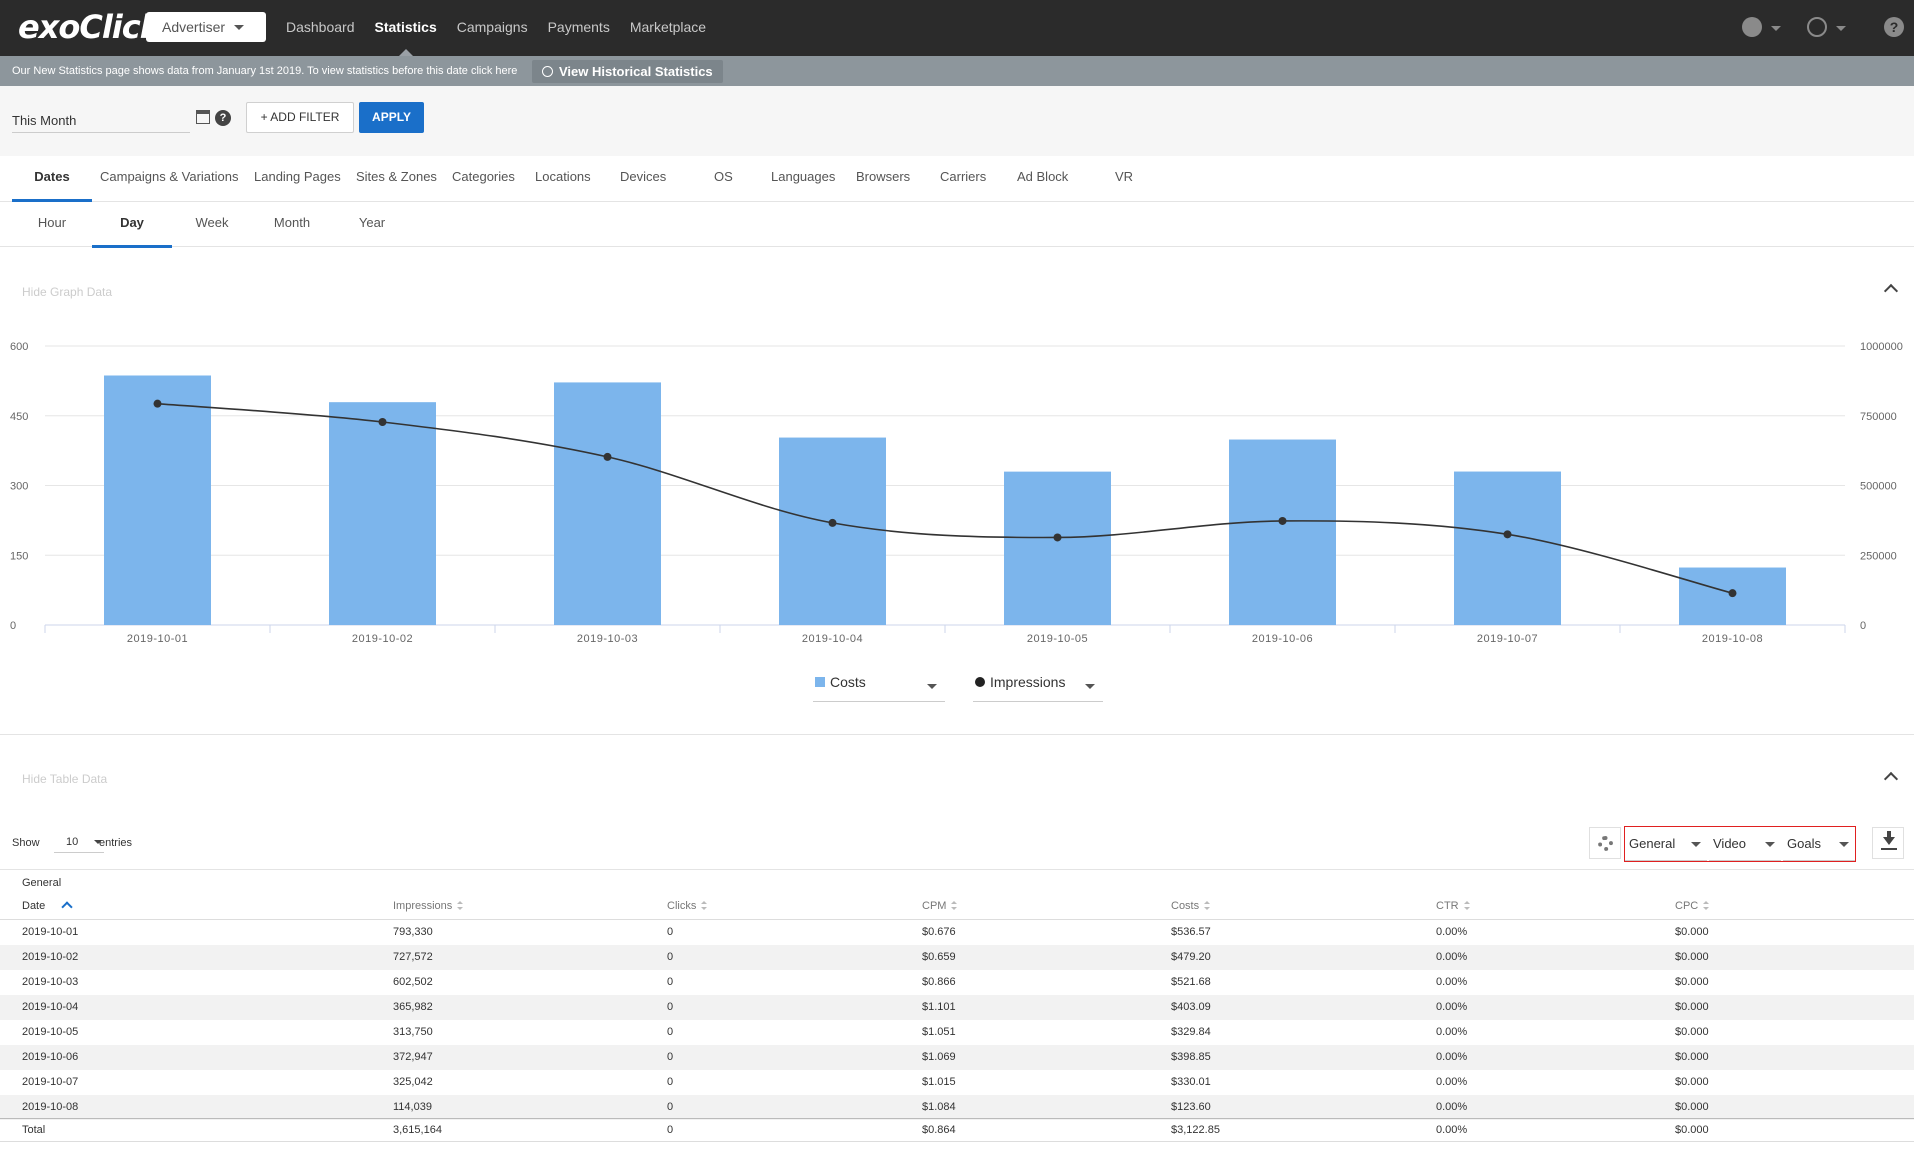 The image size is (1914, 1162). Describe the element at coordinates (483, 179) in the screenshot. I see `tab-categories: Categories` at that location.